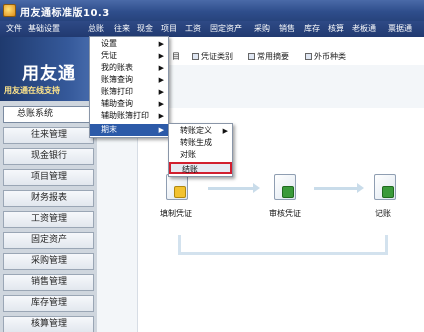  I want to click on menu-item-aux-ledger-print: 辅助账簿打印 ▶, so click(129, 116).